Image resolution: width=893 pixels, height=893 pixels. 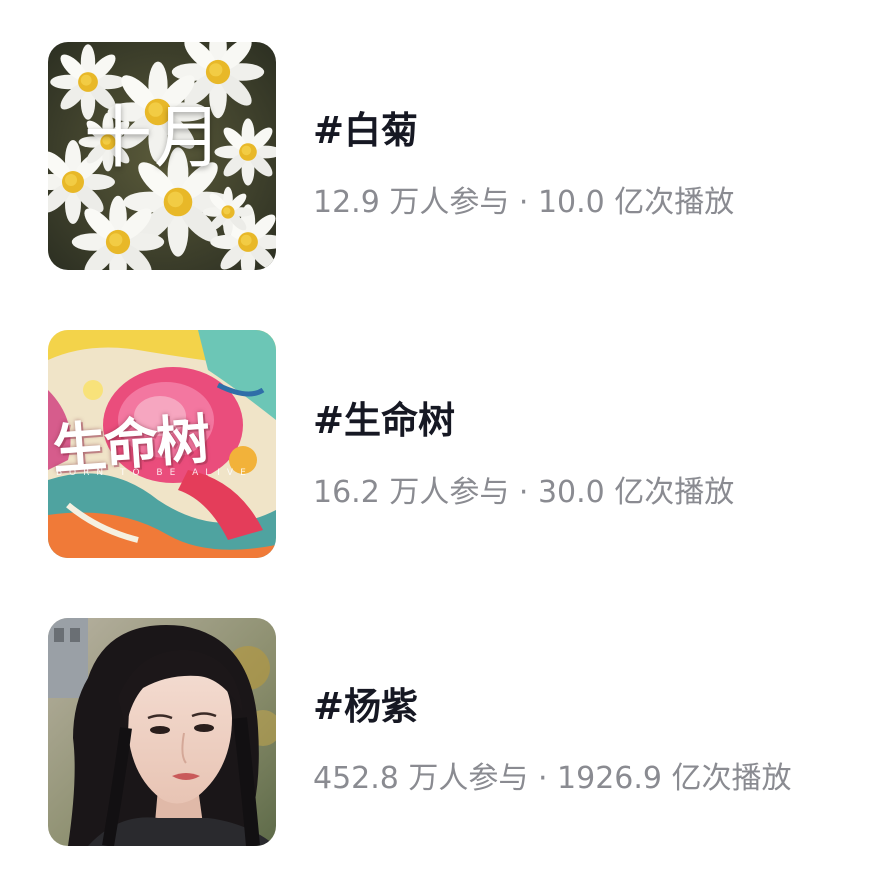 I want to click on topic-thumbnail: 生命树 BORN TO BE ALIVE, so click(x=162, y=444).